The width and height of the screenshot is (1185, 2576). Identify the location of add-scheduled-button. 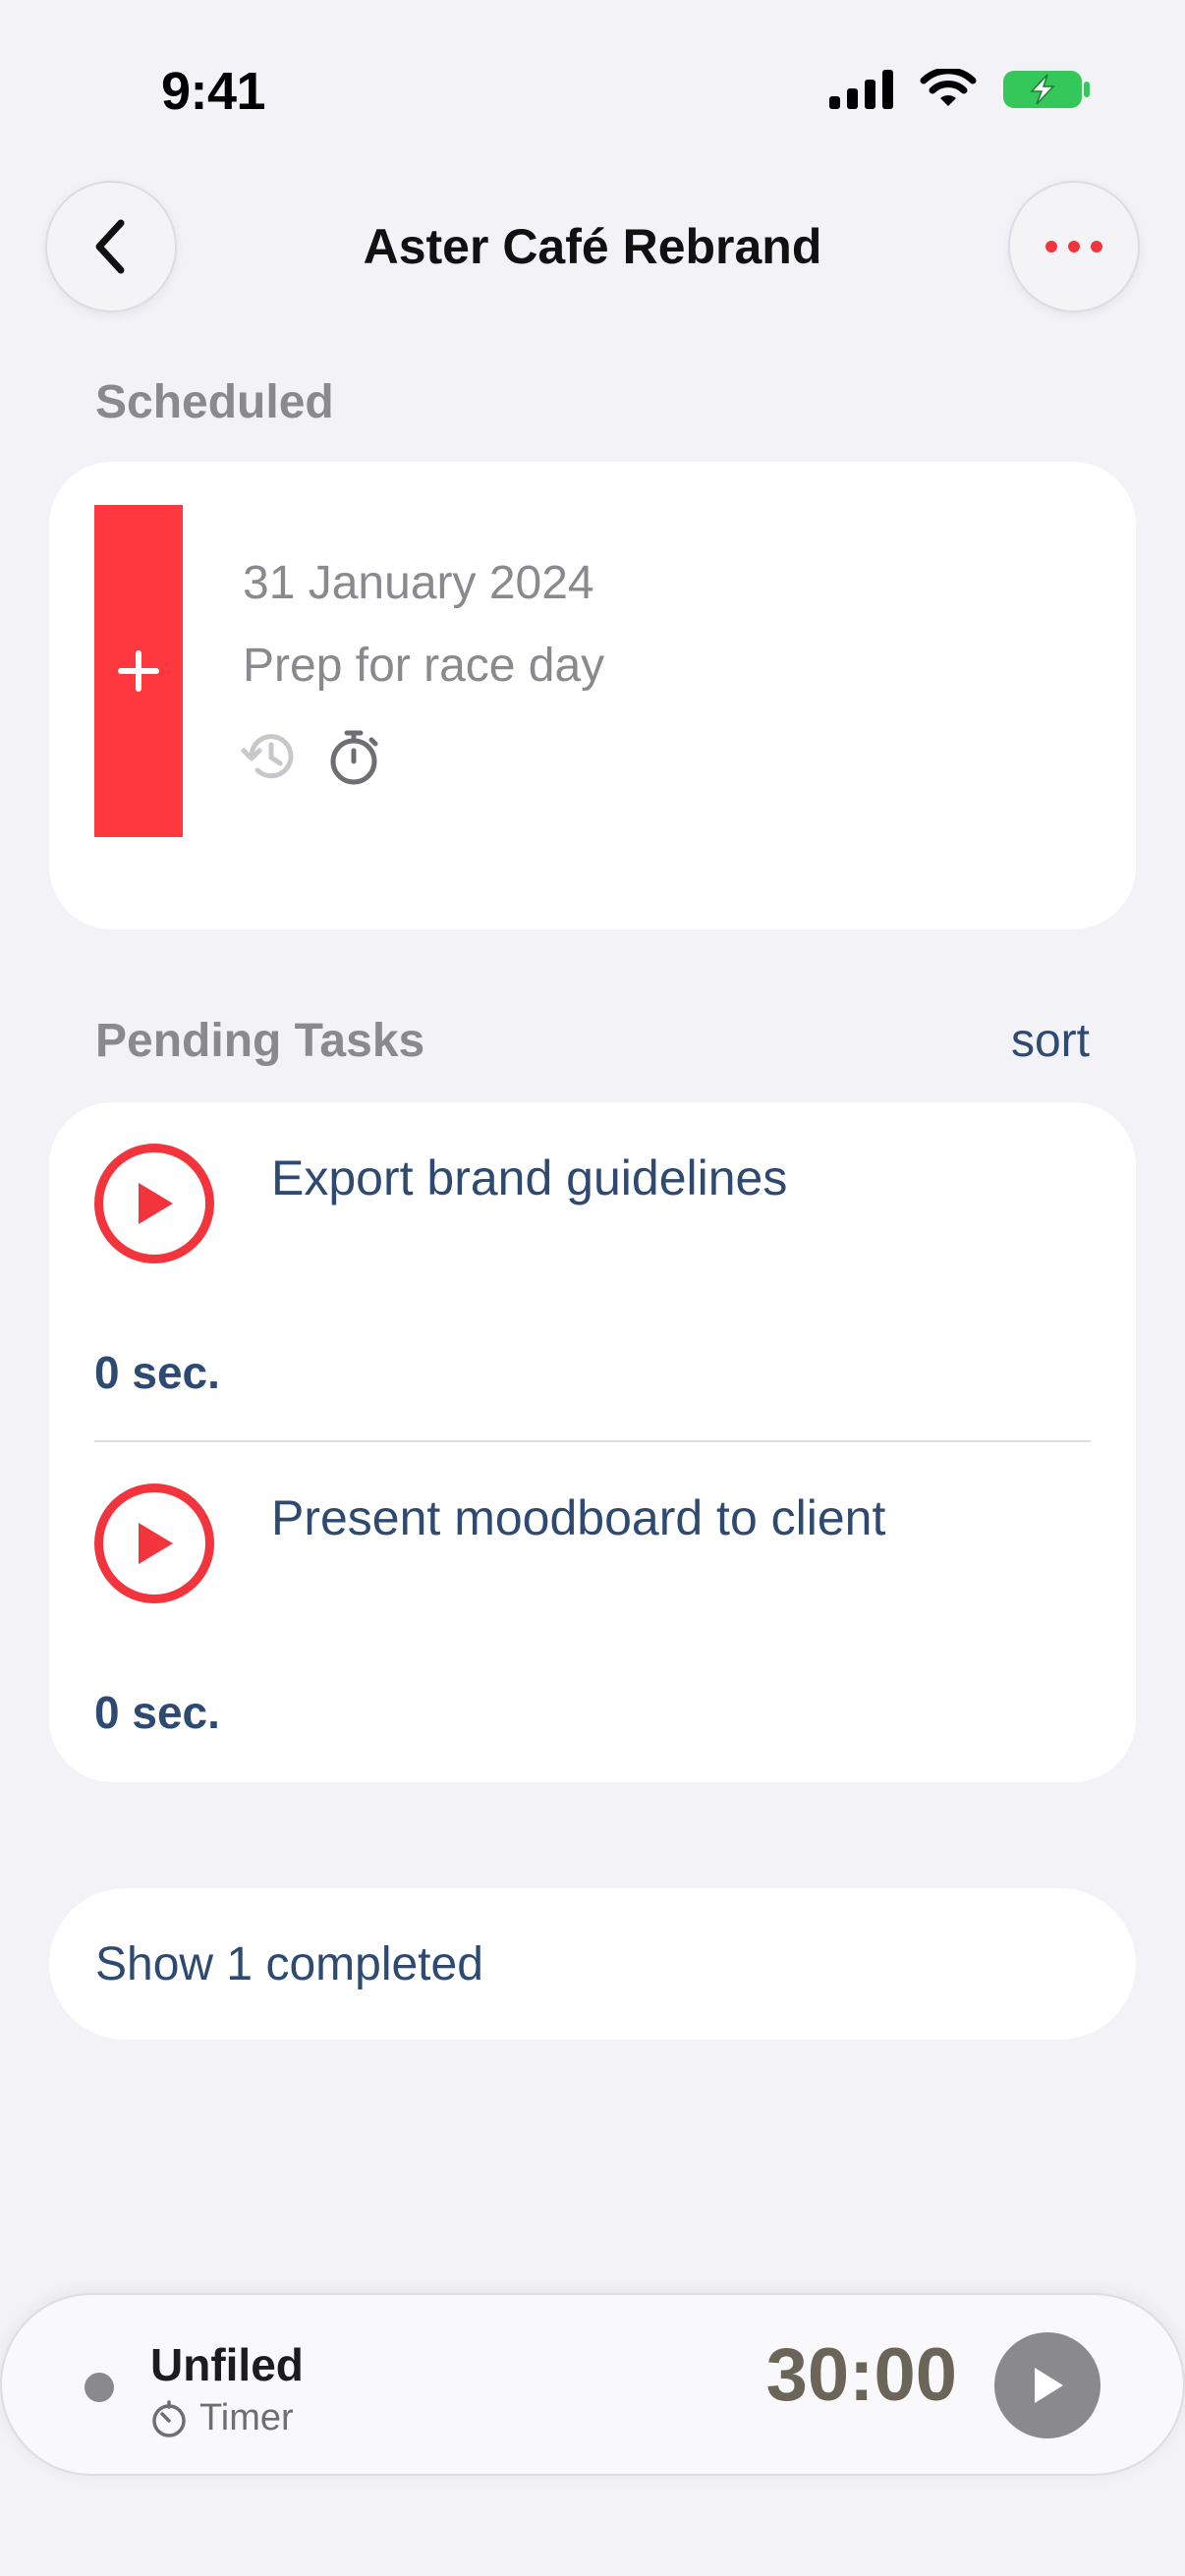
(138, 671).